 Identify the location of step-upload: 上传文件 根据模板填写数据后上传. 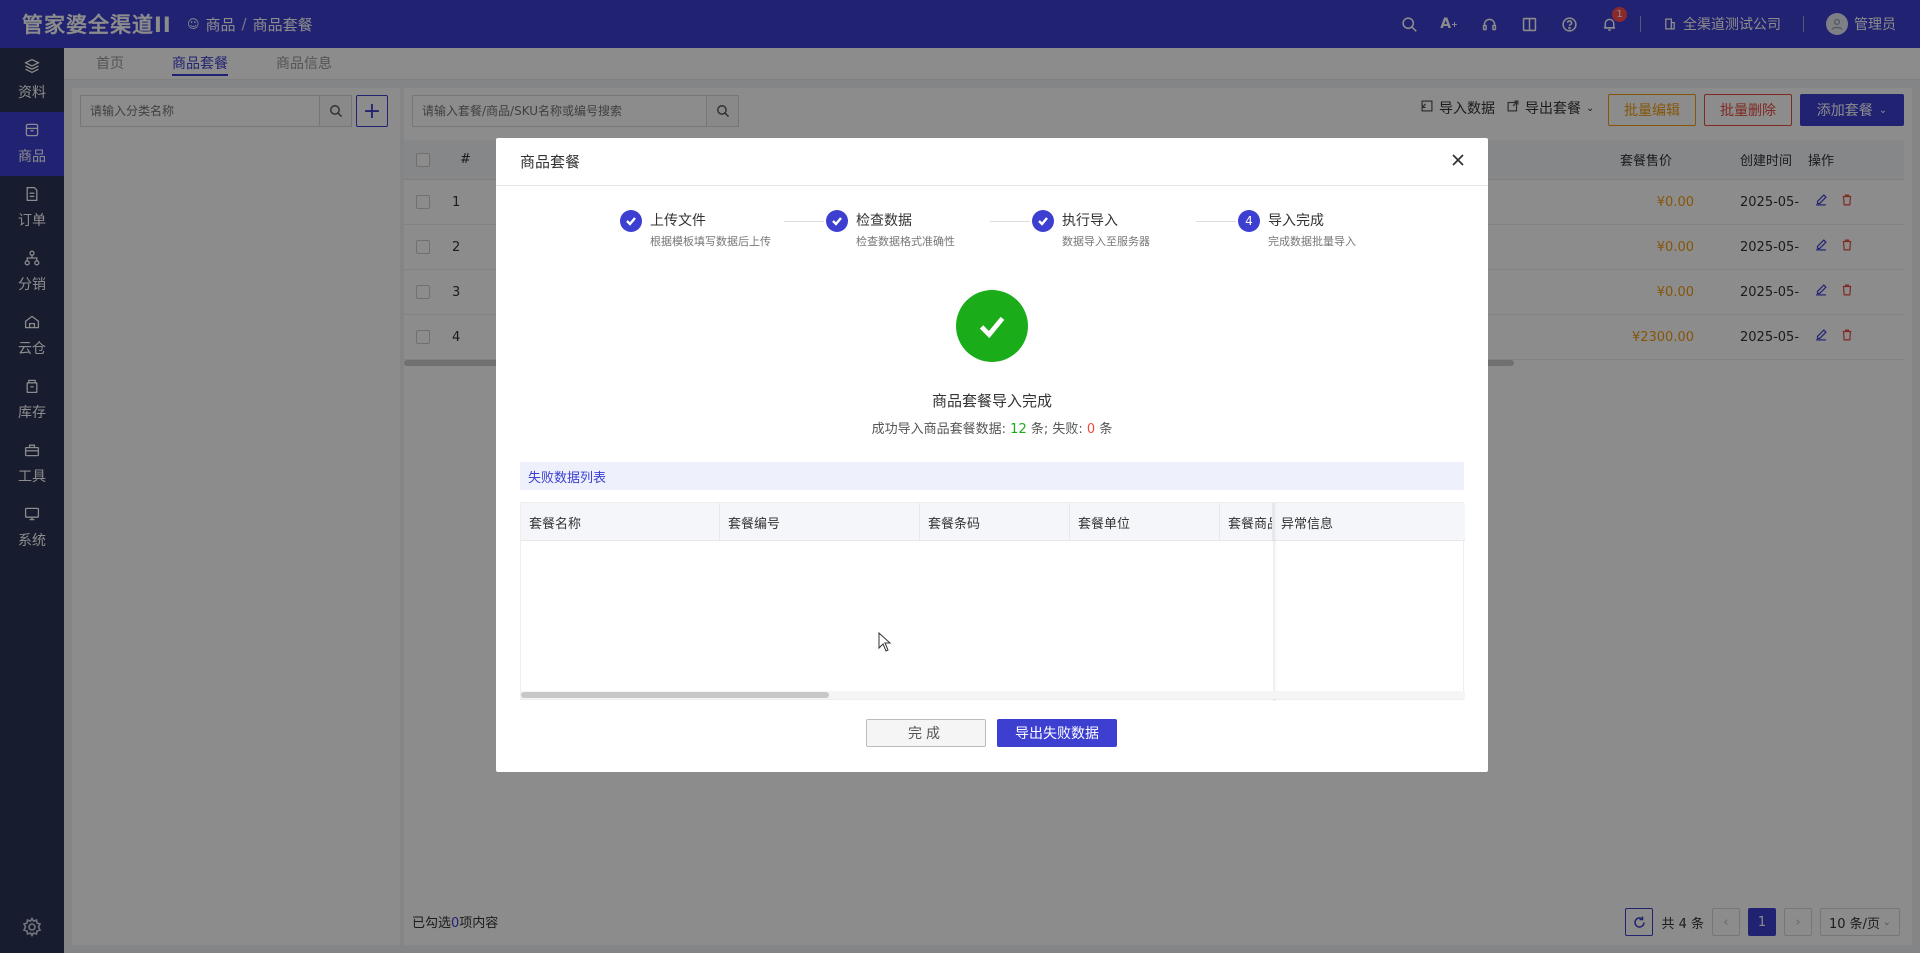
(695, 229).